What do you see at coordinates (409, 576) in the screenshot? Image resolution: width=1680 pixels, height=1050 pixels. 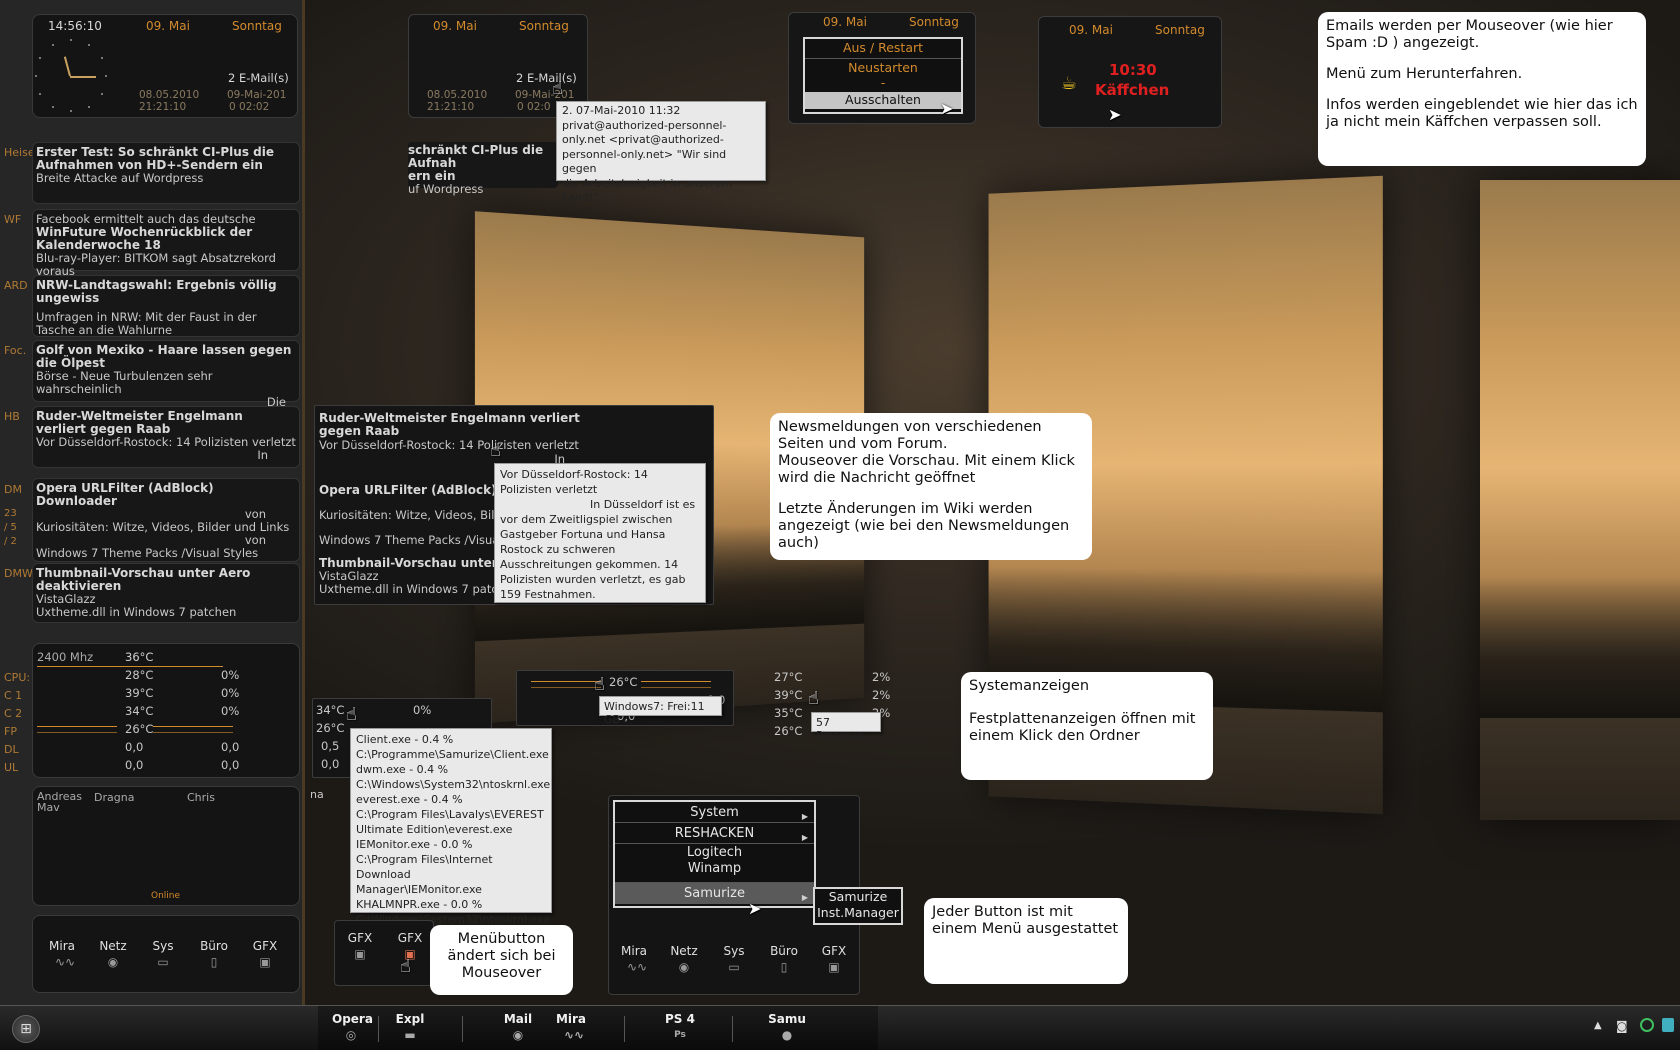 I see `news-line: VistaGlazz` at bounding box center [409, 576].